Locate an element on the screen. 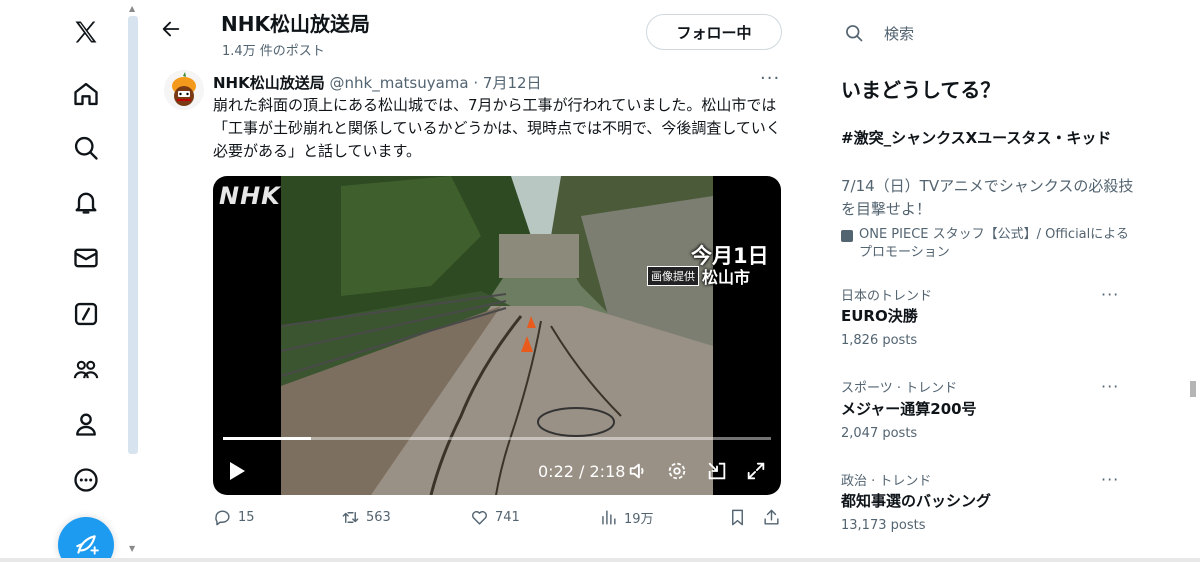  share-icon is located at coordinates (771, 517).